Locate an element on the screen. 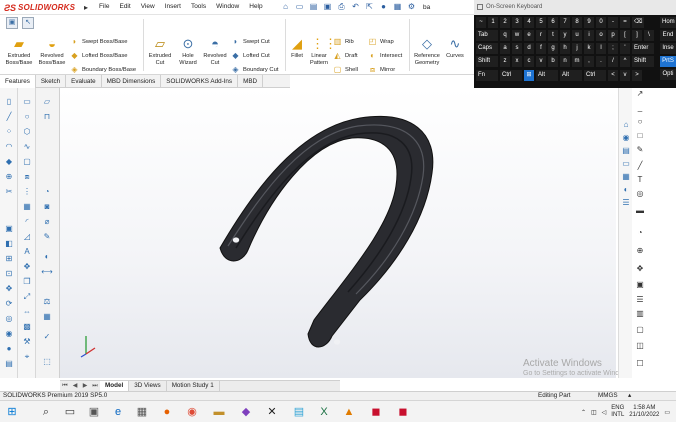  osk-key-insert: Inse is located at coordinates (668, 48).